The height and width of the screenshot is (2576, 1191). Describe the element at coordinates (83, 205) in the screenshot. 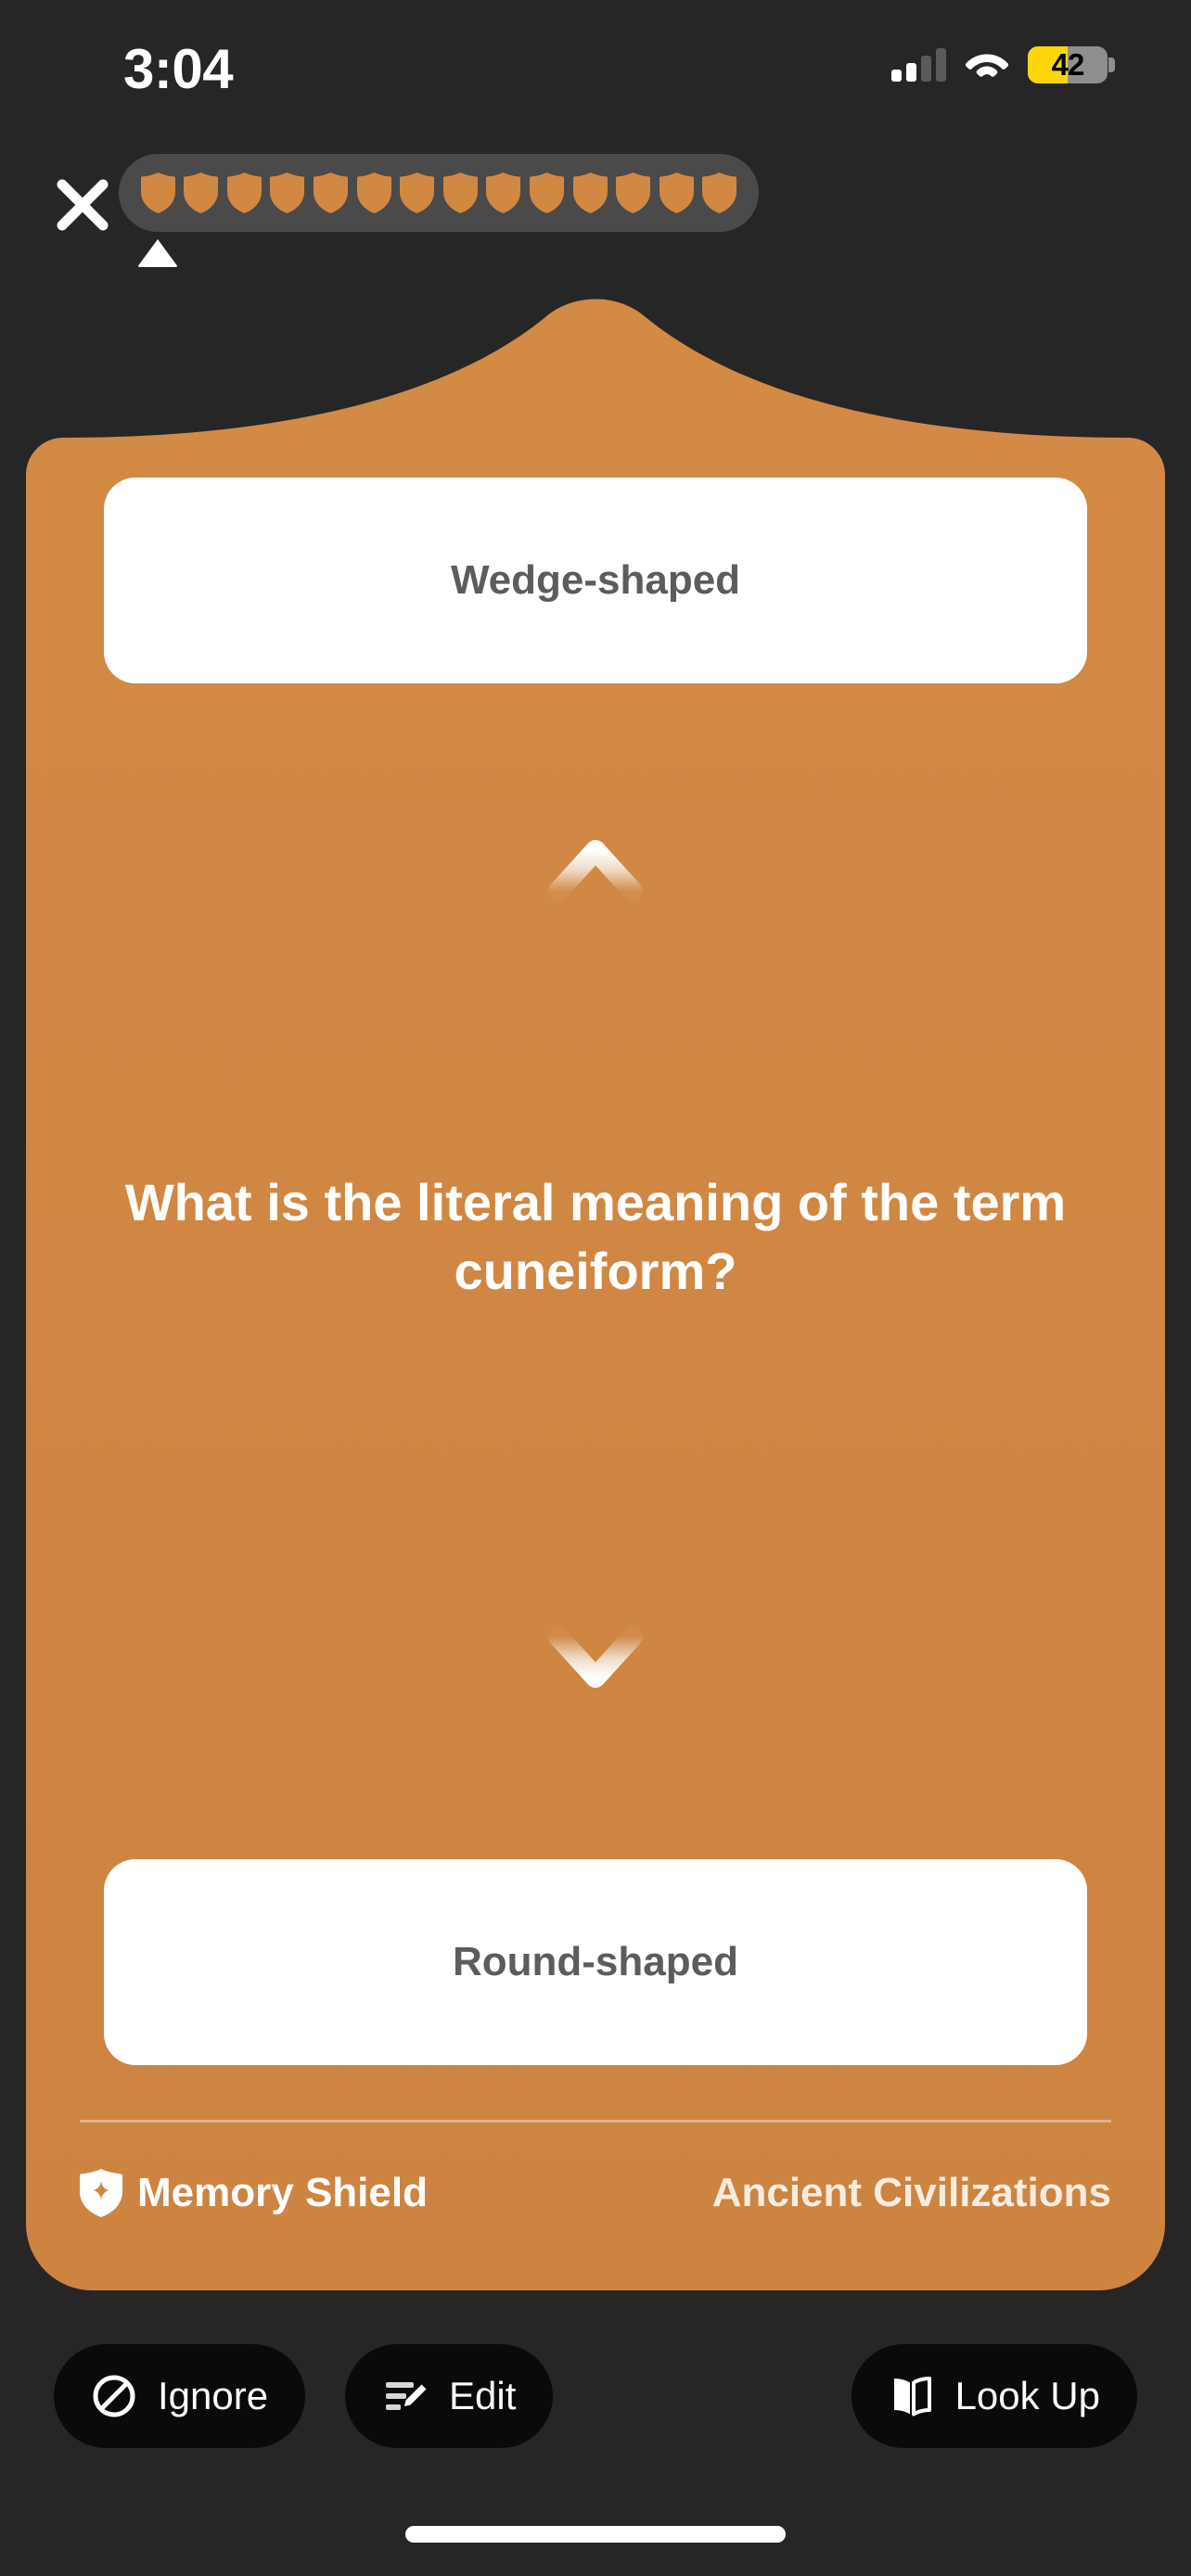

I see `close-icon` at that location.